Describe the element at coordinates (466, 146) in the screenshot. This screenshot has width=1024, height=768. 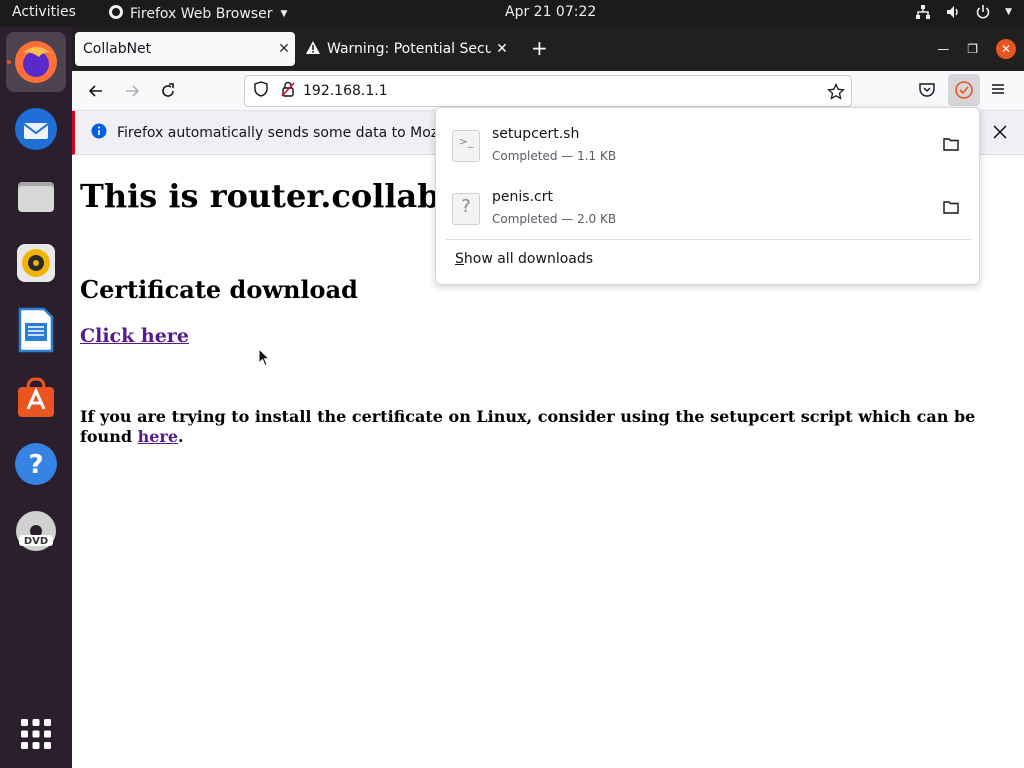
I see `script-file-icon: >_` at that location.